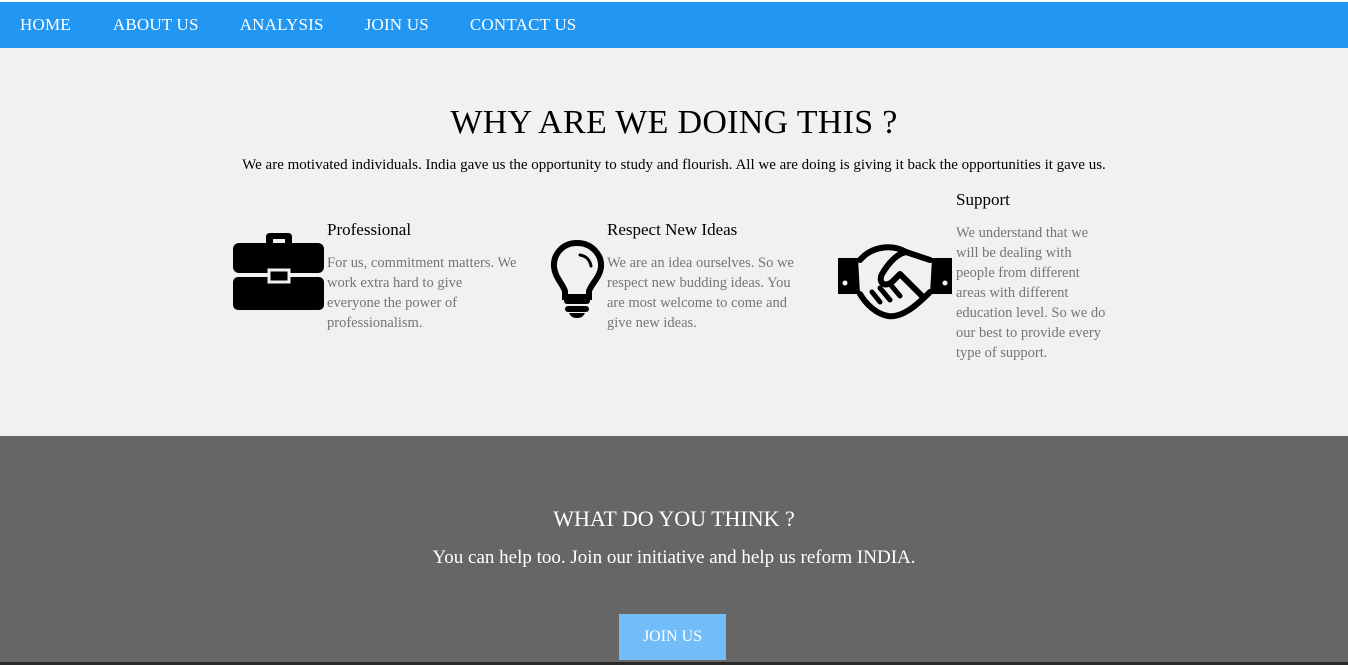  Describe the element at coordinates (578, 281) in the screenshot. I see `lightbulb-icon` at that location.